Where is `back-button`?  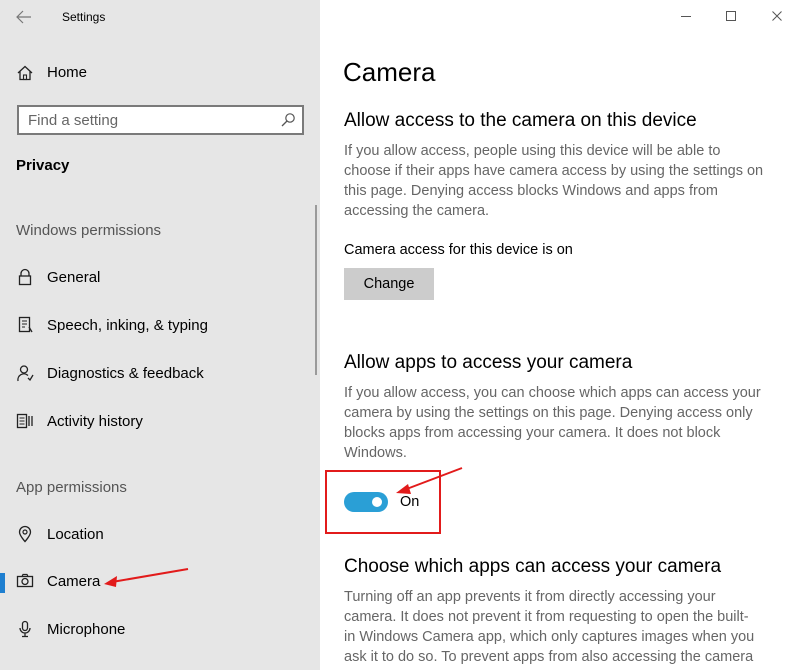 back-button is located at coordinates (24, 17).